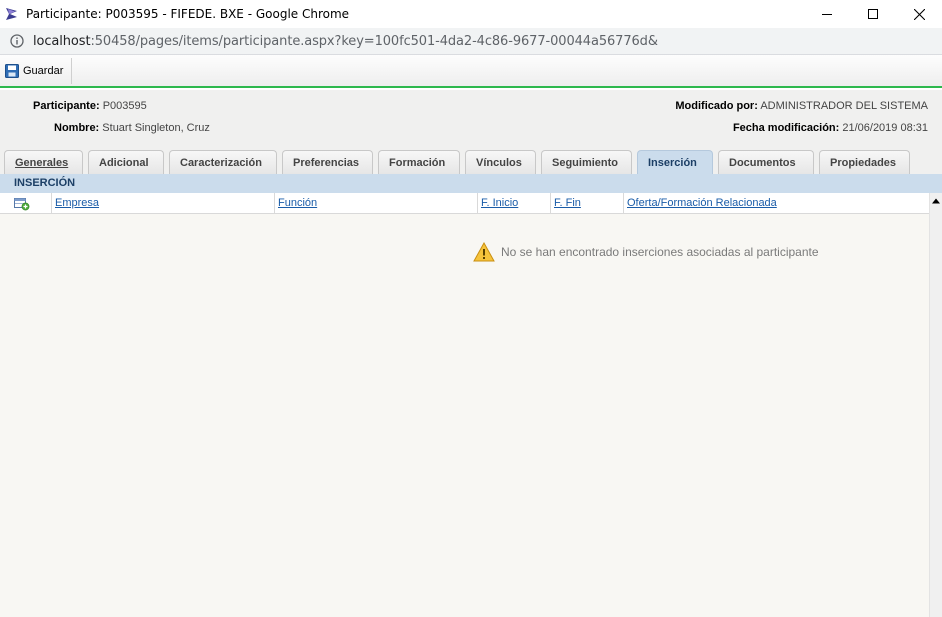 The width and height of the screenshot is (942, 617). Describe the element at coordinates (62, 41) in the screenshot. I see `url-host: localhost` at that location.